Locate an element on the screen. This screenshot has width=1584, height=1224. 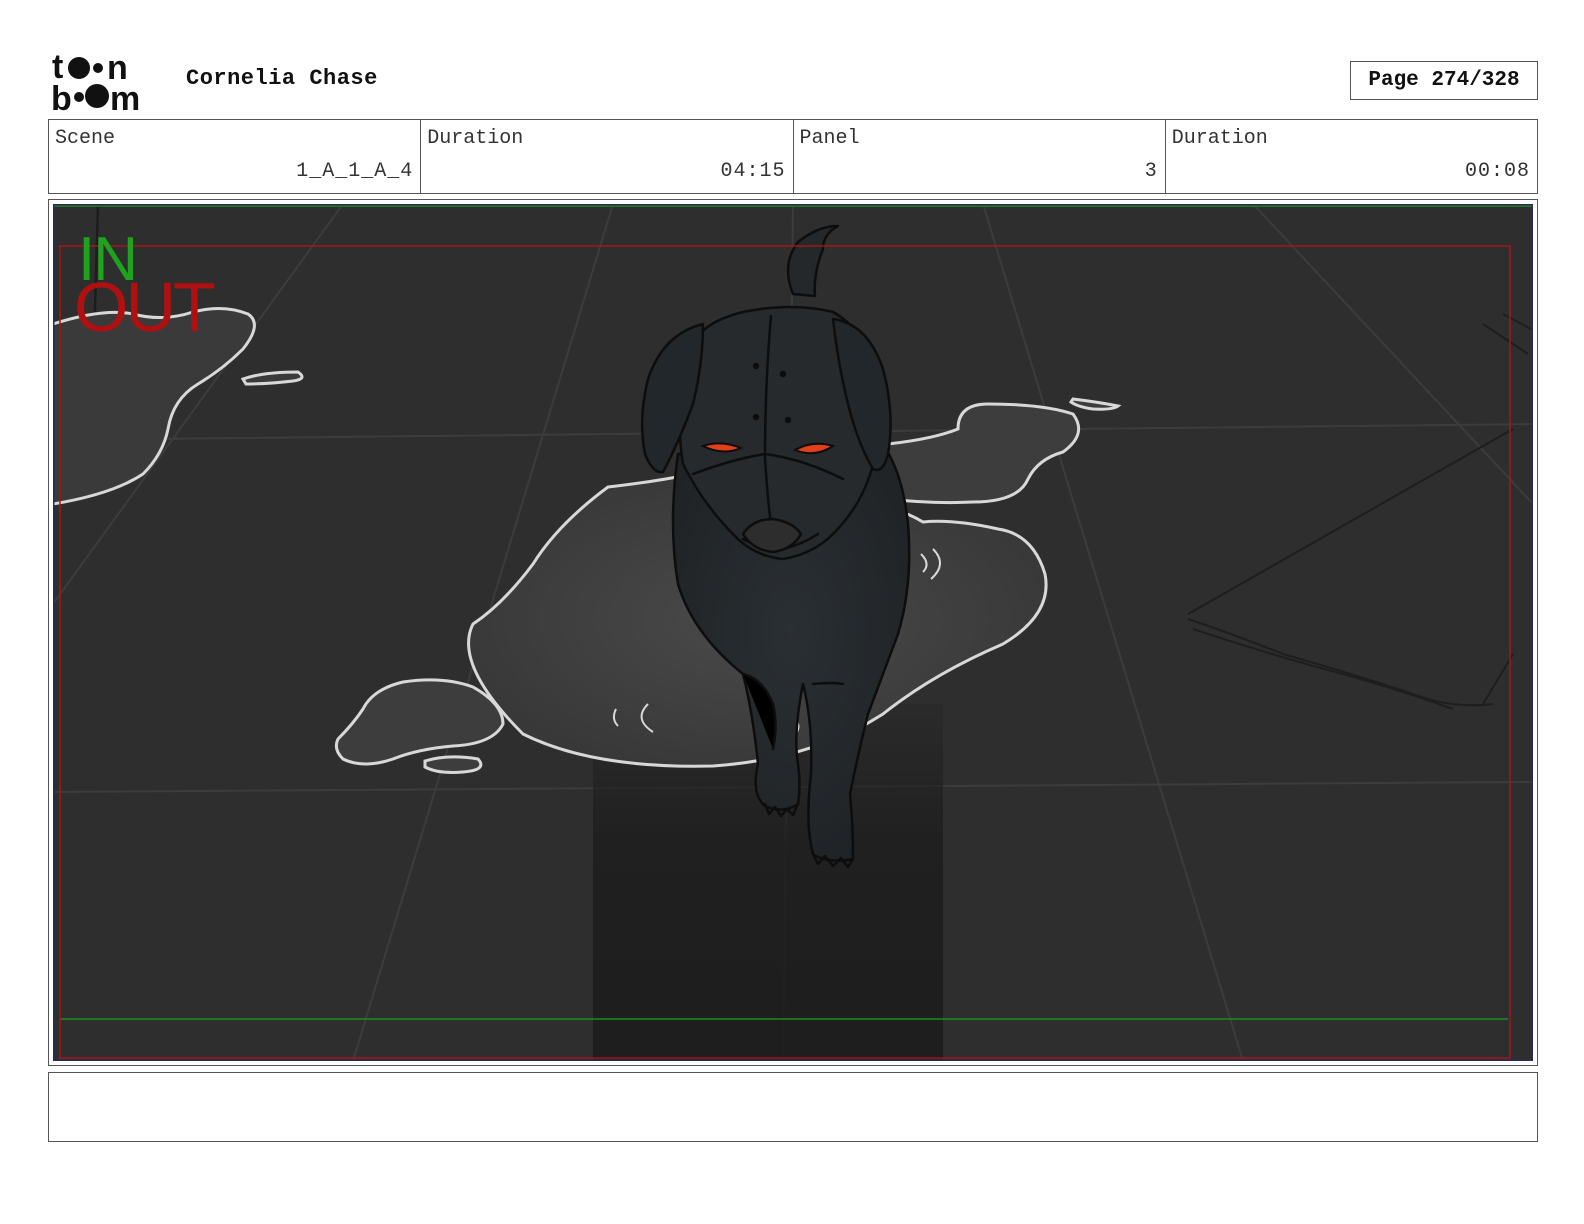
scene-cell: Scene 1_A_1_A_4 is located at coordinates (235, 156).